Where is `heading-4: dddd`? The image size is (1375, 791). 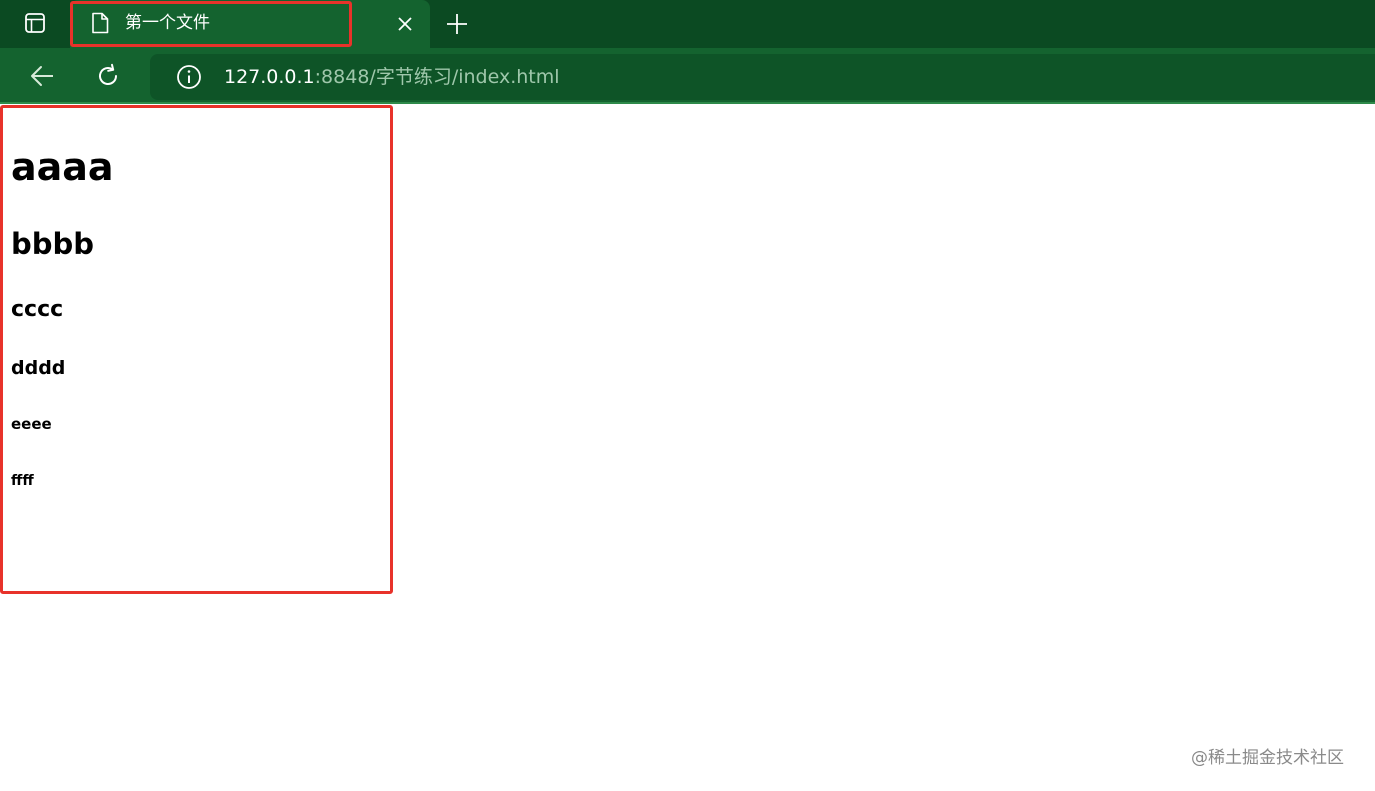 heading-4: dddd is located at coordinates (38, 368).